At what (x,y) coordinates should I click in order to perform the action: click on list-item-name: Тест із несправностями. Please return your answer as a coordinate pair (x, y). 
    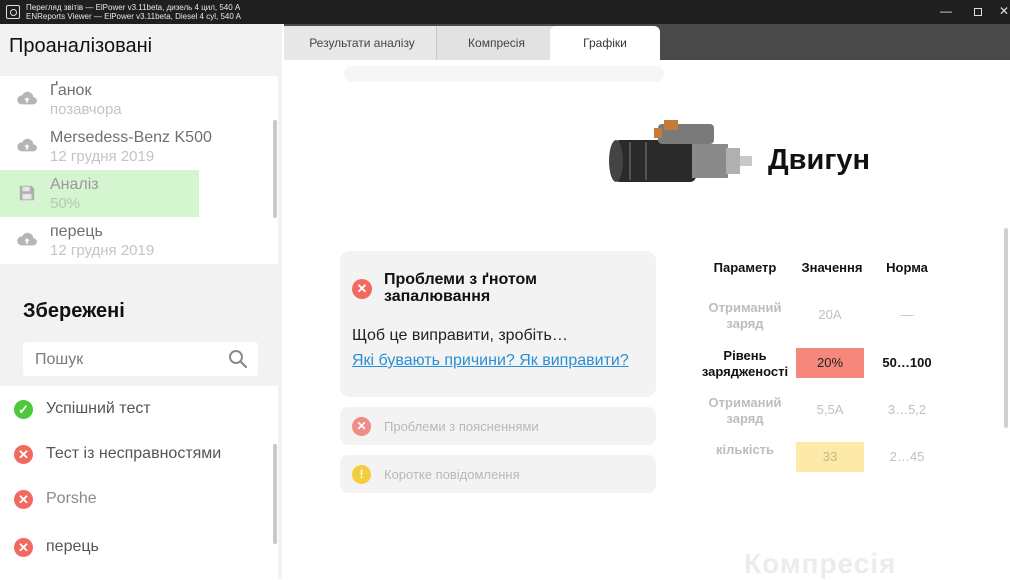
    Looking at the image, I should click on (134, 453).